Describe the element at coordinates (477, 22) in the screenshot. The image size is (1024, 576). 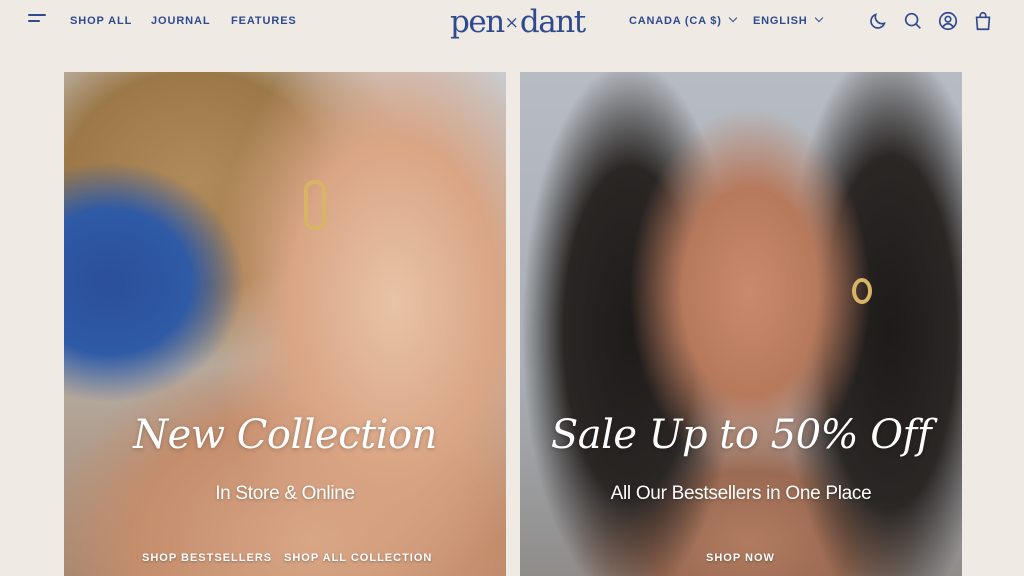
I see `logo-text-left: pen` at that location.